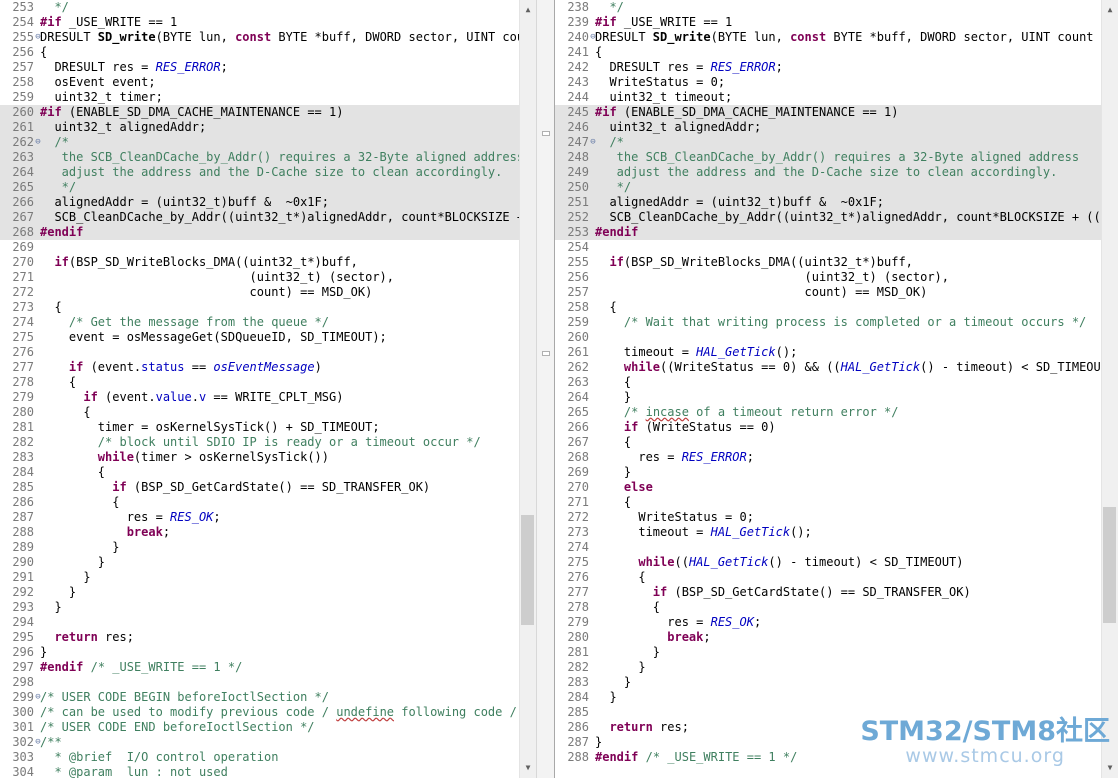  What do you see at coordinates (260, 457) in the screenshot?
I see `code-line: 283 while(timer > osKernelSysTick())` at bounding box center [260, 457].